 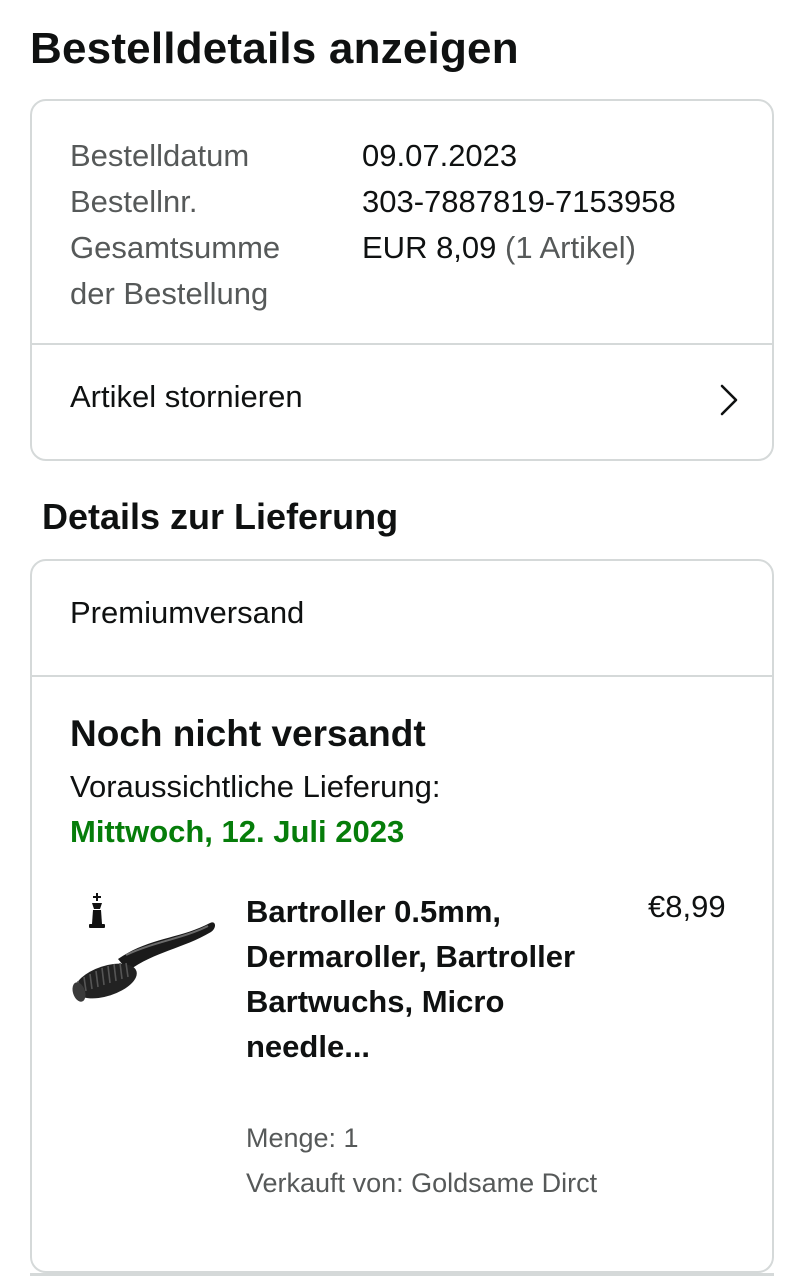 What do you see at coordinates (187, 612) in the screenshot?
I see `shipping-method: Premiumversand` at bounding box center [187, 612].